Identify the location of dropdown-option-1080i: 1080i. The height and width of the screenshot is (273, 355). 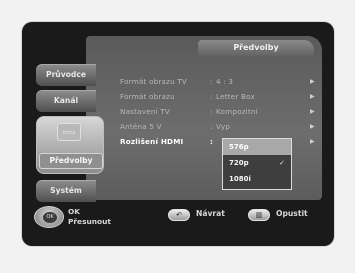
(257, 179).